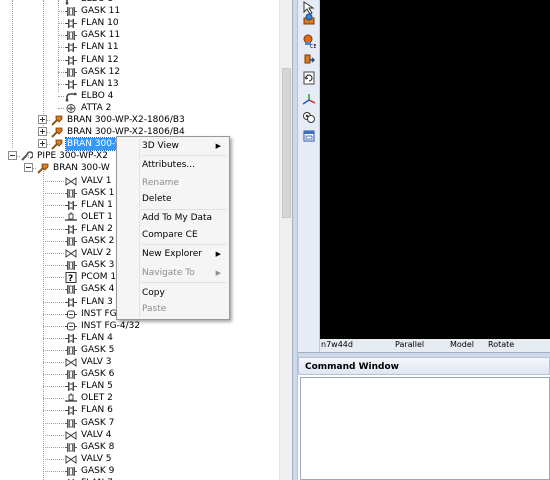 The height and width of the screenshot is (480, 550). I want to click on tree-vertical-scrollbar, so click(285, 240).